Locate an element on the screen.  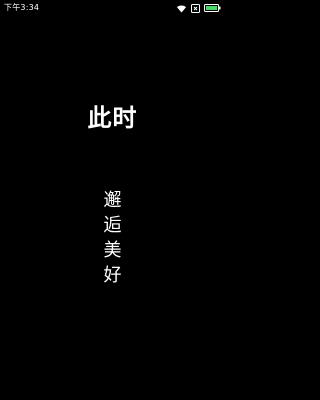
wifi-icon is located at coordinates (181, 8).